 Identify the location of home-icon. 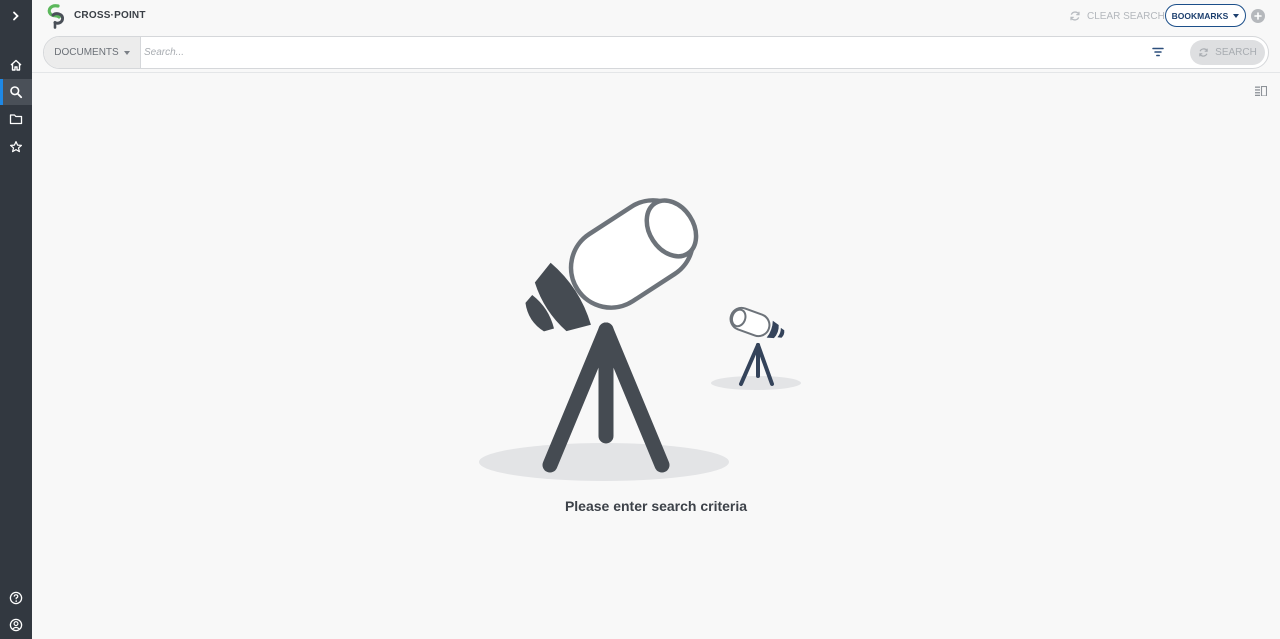
(16, 65).